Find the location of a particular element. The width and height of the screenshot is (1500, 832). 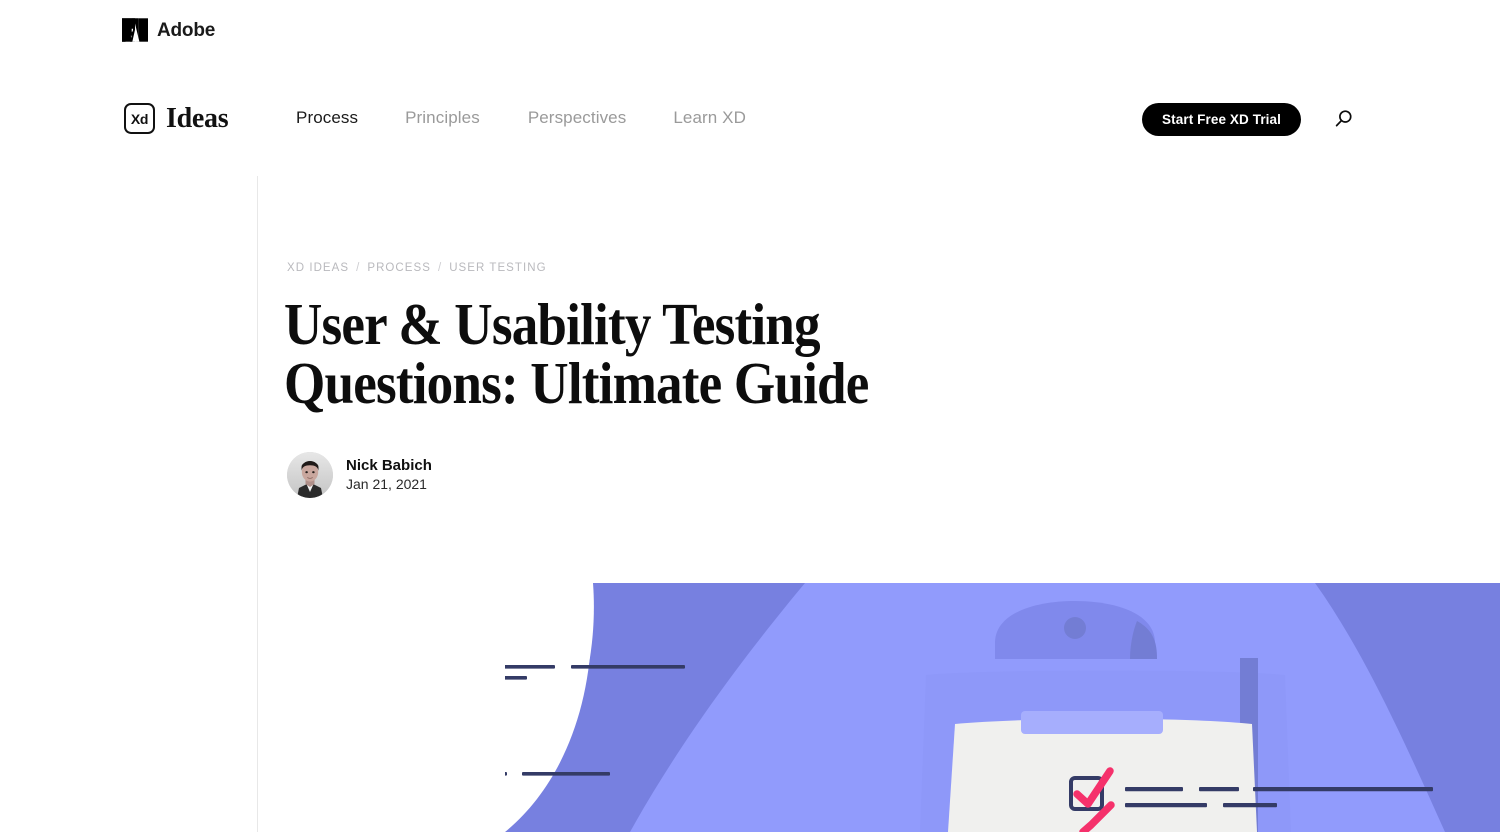

start-free-xd-trial-button: Start Free XD Trial is located at coordinates (1221, 119).